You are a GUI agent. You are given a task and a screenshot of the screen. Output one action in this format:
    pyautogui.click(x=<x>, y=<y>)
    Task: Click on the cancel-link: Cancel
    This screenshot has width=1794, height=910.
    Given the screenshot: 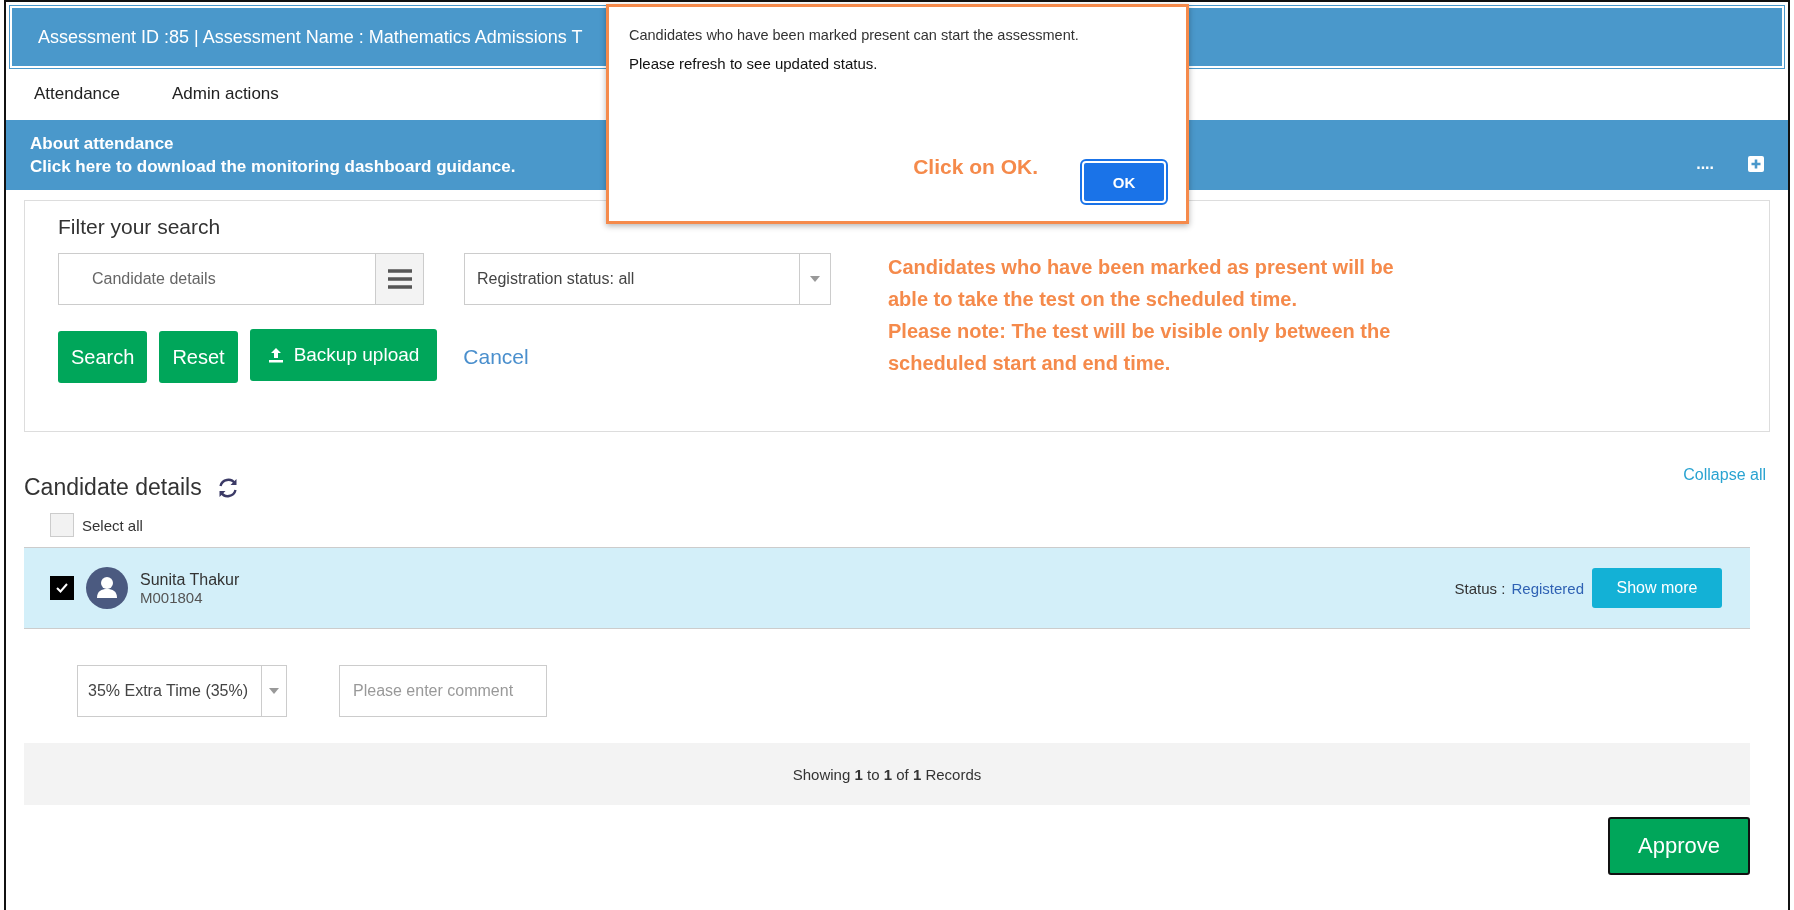 What is the action you would take?
    pyautogui.click(x=496, y=357)
    